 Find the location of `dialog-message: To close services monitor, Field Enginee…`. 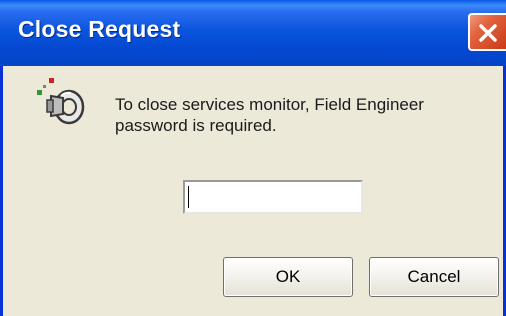

dialog-message: To close services monitor, Field Enginee… is located at coordinates (295, 115).